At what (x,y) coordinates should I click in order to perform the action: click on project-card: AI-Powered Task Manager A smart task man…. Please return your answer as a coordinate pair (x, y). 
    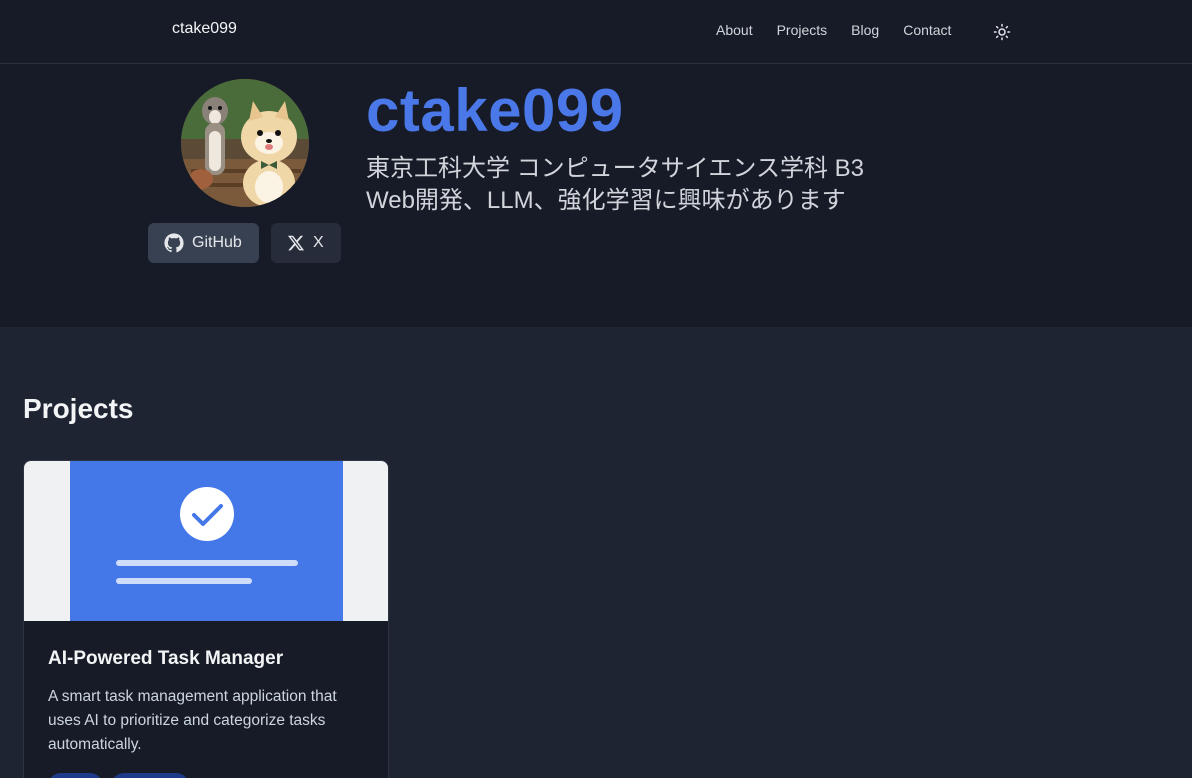
    Looking at the image, I should click on (206, 619).